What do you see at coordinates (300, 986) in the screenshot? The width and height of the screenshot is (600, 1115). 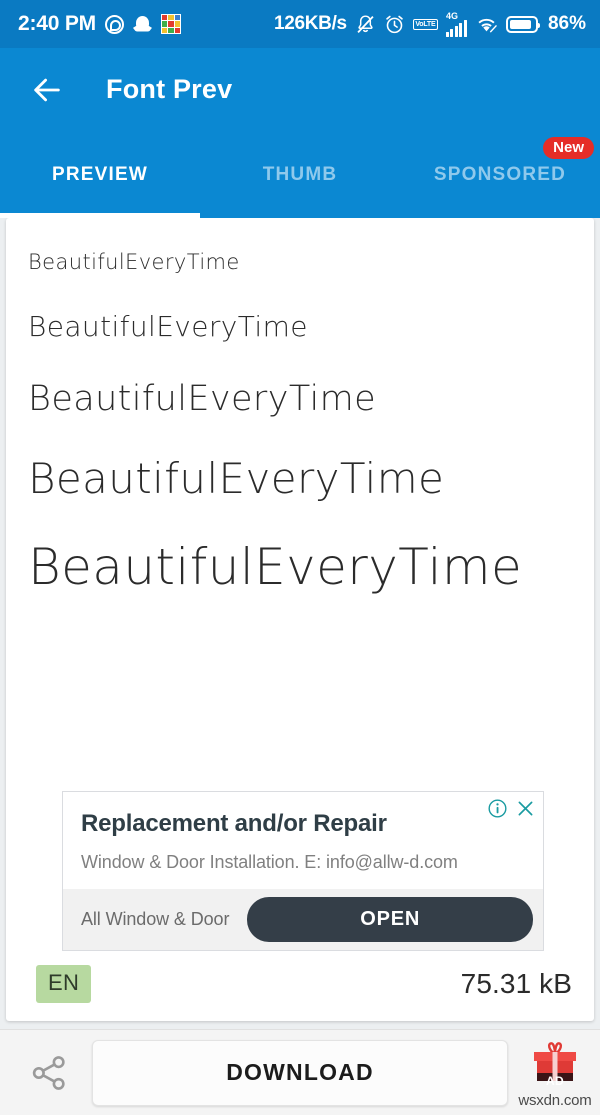 I see `font-meta-row: EN 75.31 kB` at bounding box center [300, 986].